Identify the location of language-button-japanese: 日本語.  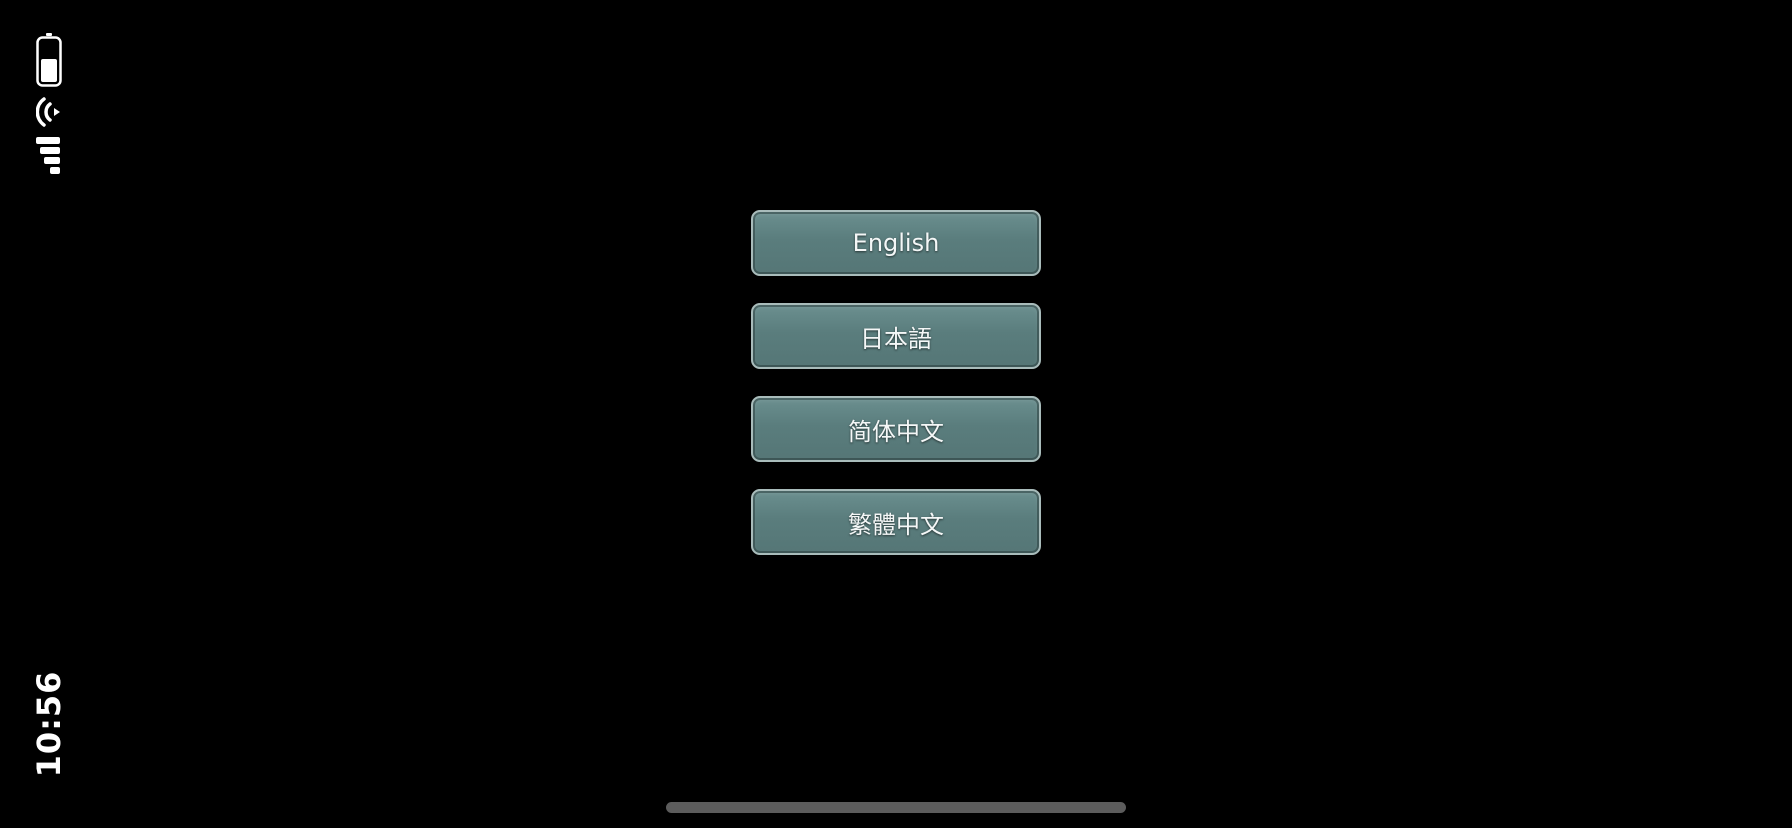
(896, 336).